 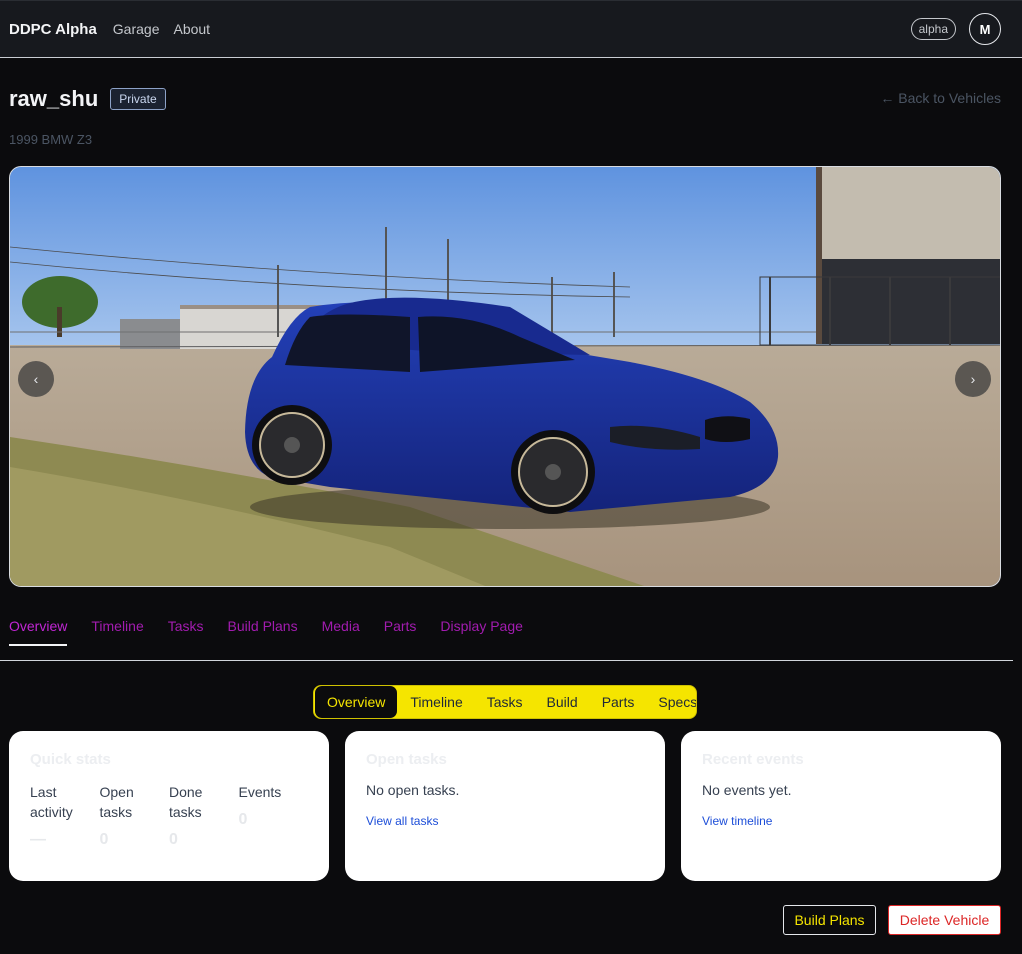 What do you see at coordinates (413, 790) in the screenshot?
I see `open-tasks-empty: No open tasks.` at bounding box center [413, 790].